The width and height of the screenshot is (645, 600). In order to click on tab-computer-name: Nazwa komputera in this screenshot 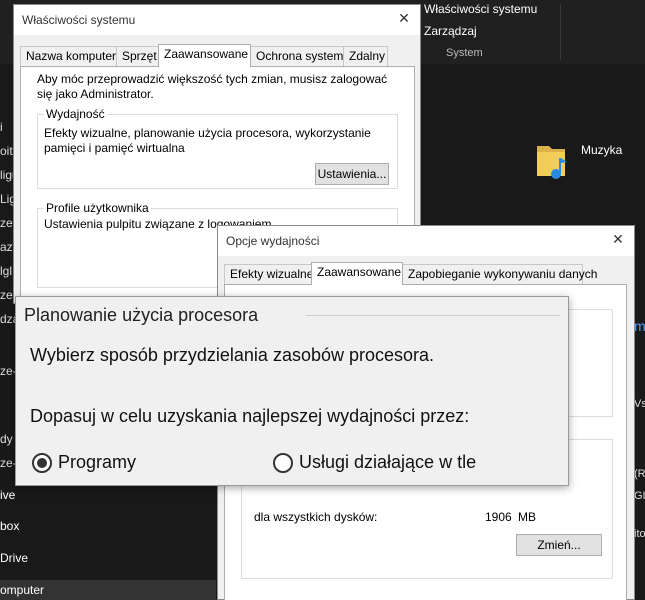, I will do `click(71, 56)`.